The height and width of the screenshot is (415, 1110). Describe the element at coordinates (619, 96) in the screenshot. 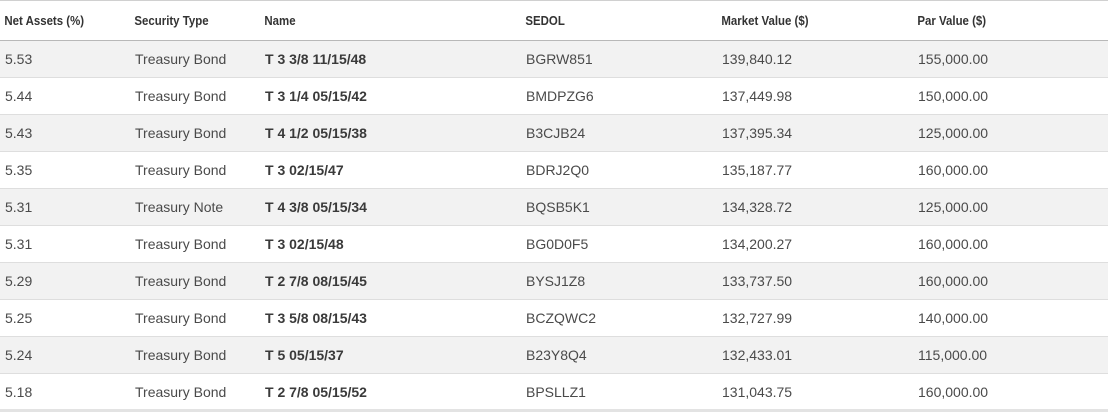

I see `sedol-cell: BMDPZG6` at that location.